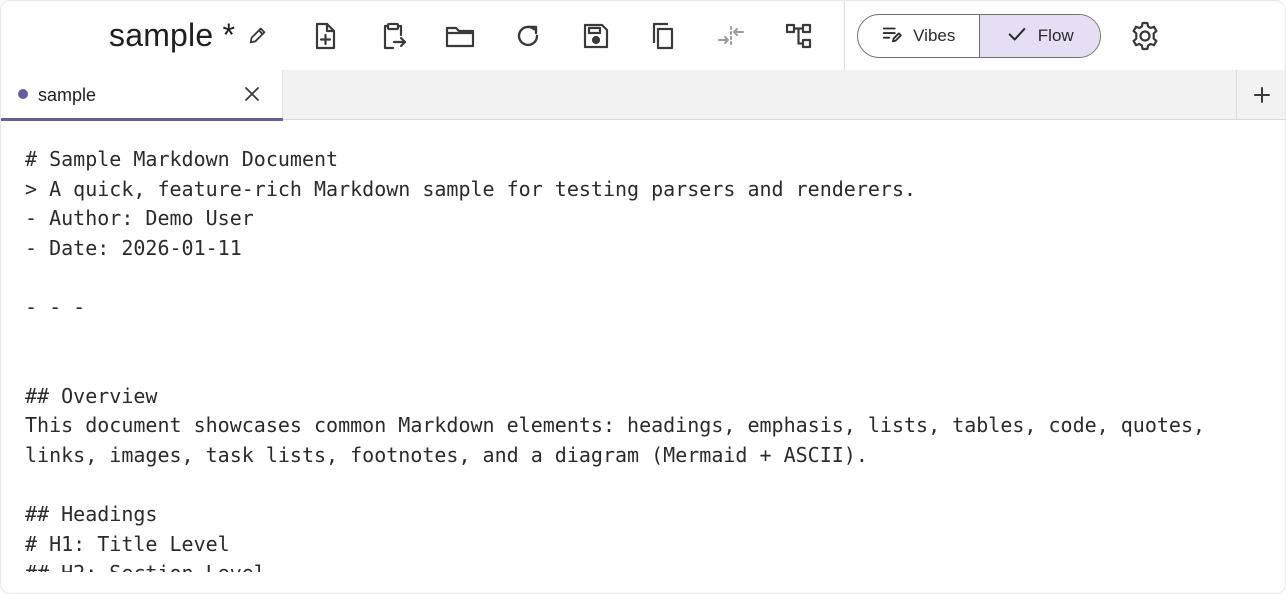 The image size is (1286, 594). Describe the element at coordinates (1145, 36) in the screenshot. I see `gear-icon` at that location.